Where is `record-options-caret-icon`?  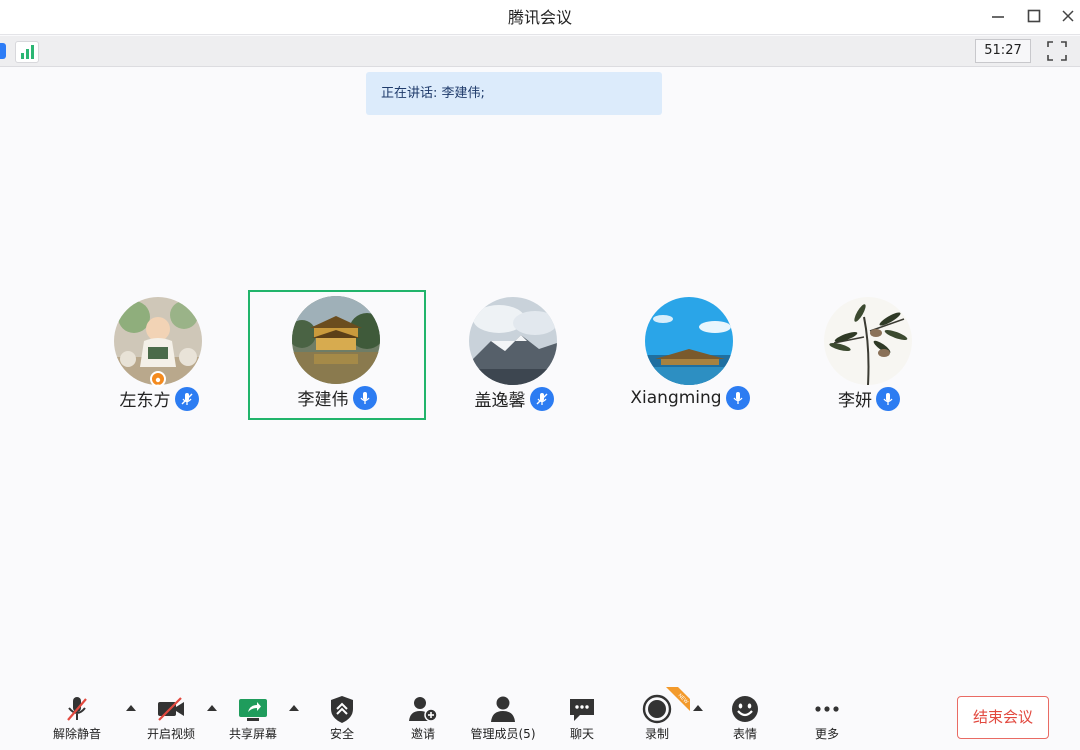 record-options-caret-icon is located at coordinates (698, 708).